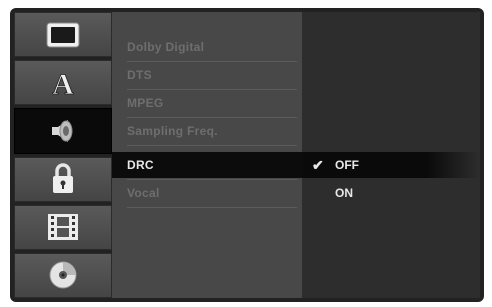 The image size is (492, 307). What do you see at coordinates (207, 165) in the screenshot?
I see `menu-item-drc: DRC` at bounding box center [207, 165].